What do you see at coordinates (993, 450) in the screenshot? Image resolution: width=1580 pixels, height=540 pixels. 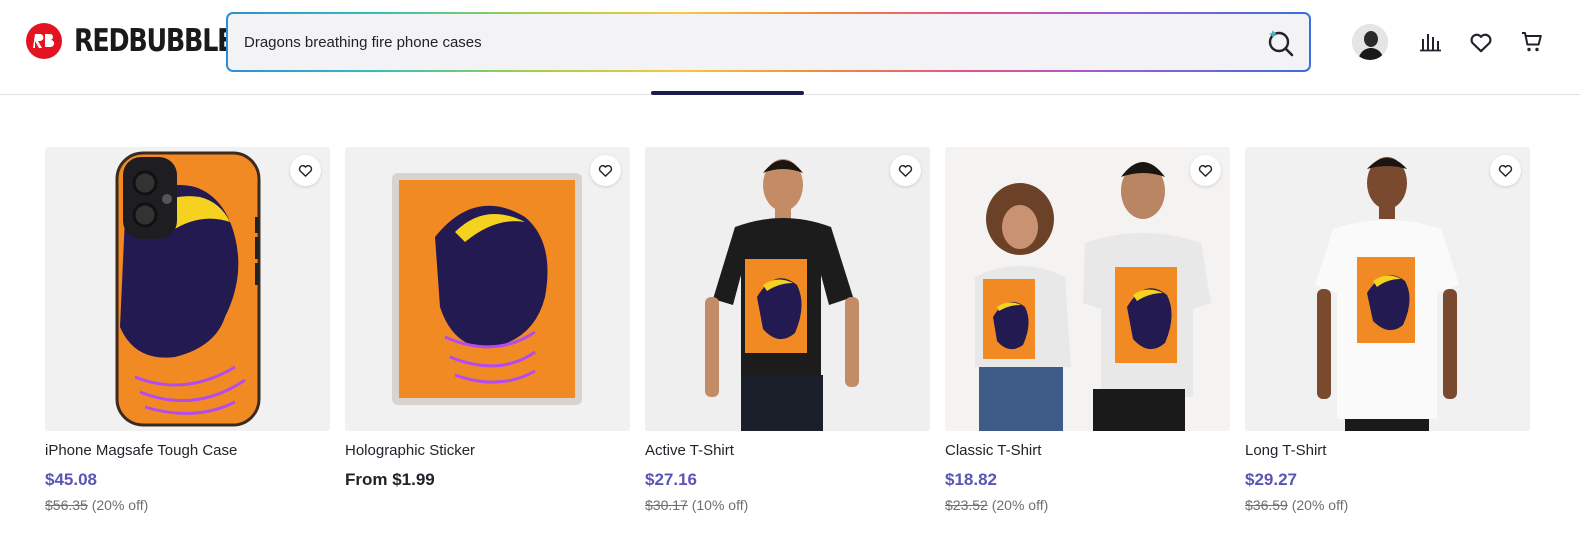 I see `product-title: Classic T-Shirt` at bounding box center [993, 450].